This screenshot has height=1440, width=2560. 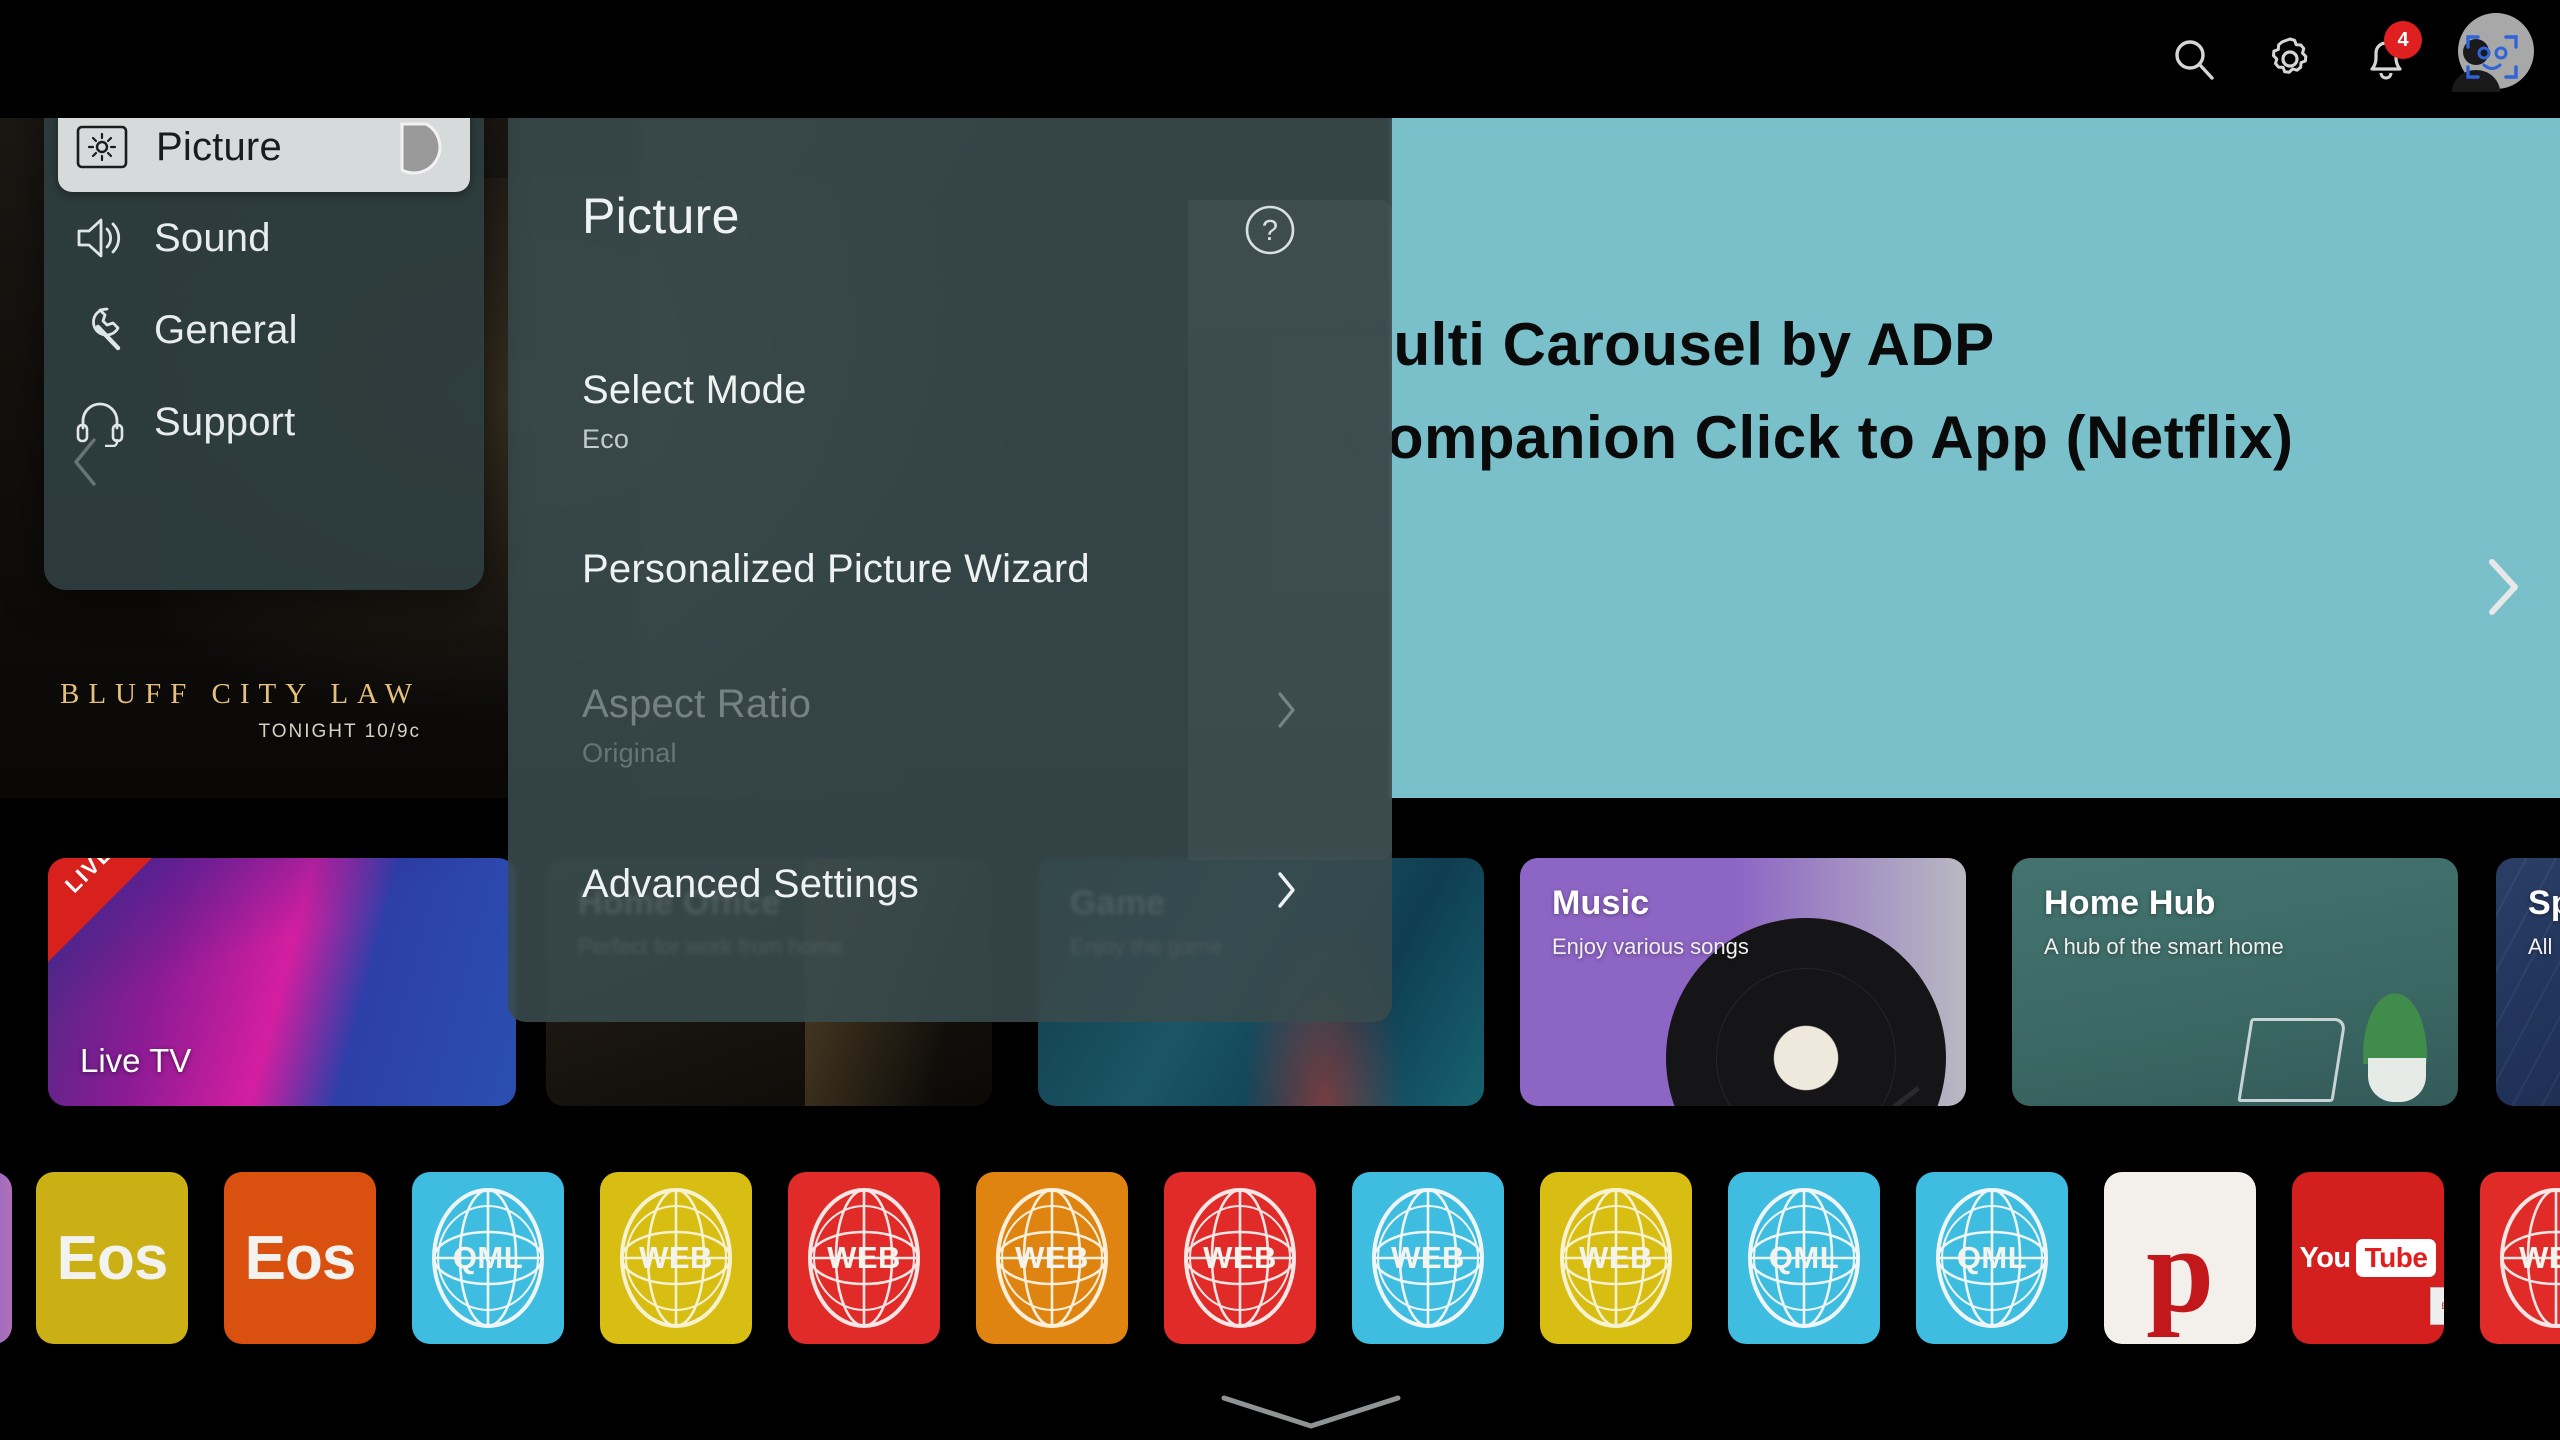 What do you see at coordinates (2528, 982) in the screenshot?
I see `card-sports: Sp All` at bounding box center [2528, 982].